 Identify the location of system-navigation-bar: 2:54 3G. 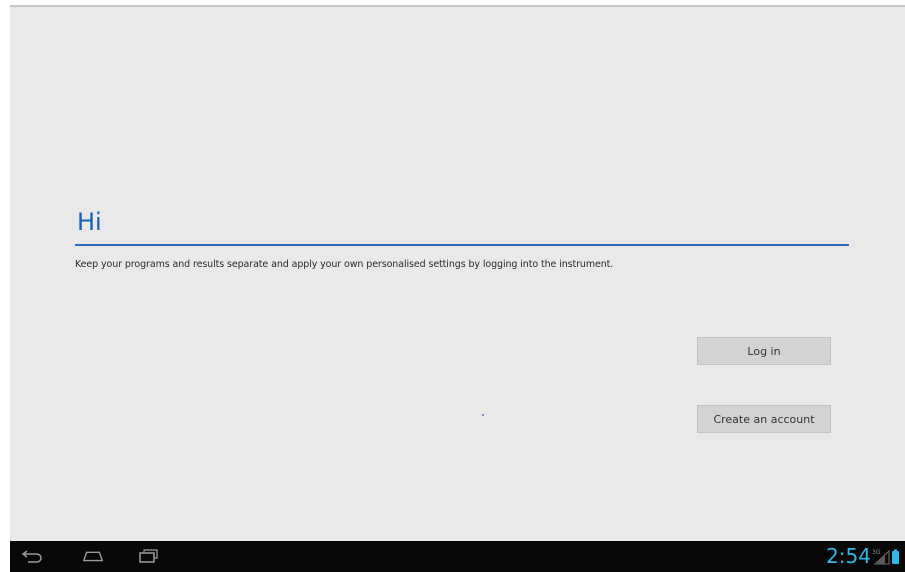
(457, 556).